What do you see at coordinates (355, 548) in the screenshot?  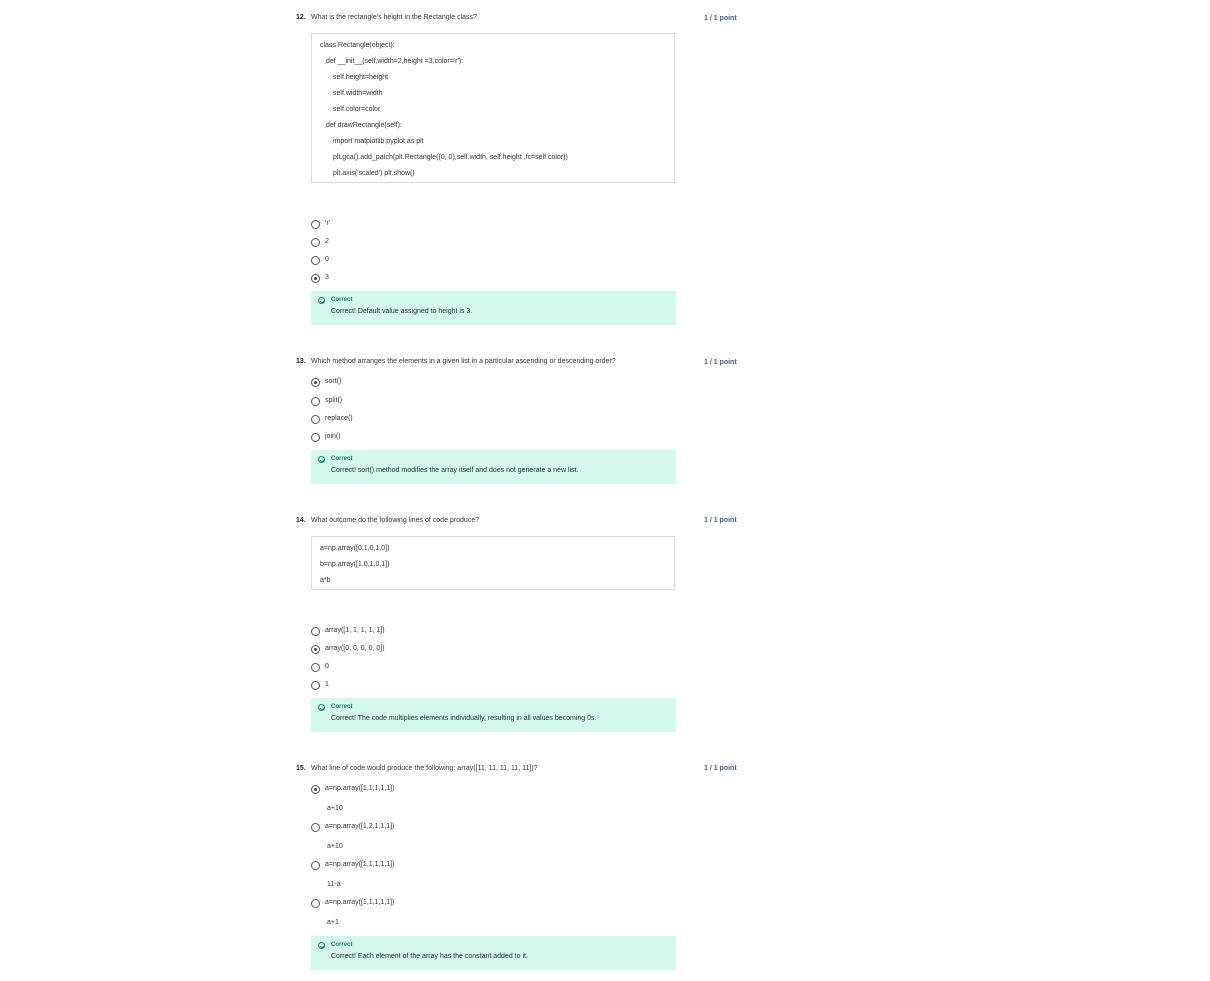 I see `code-line: a=np.array([0,1,0,1,0])` at bounding box center [355, 548].